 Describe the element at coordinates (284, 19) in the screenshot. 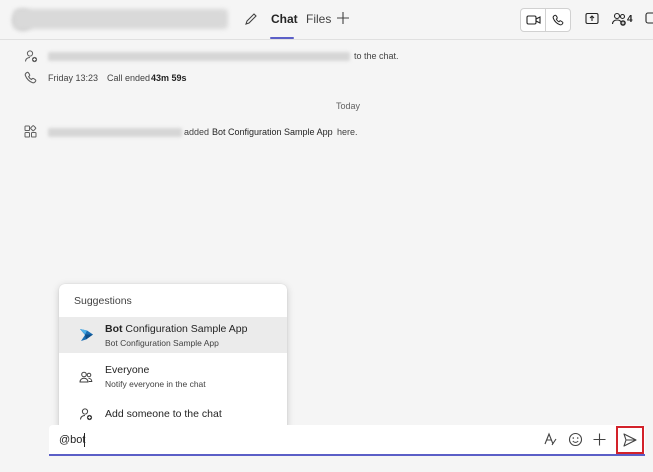

I see `tab-chat: Chat` at that location.